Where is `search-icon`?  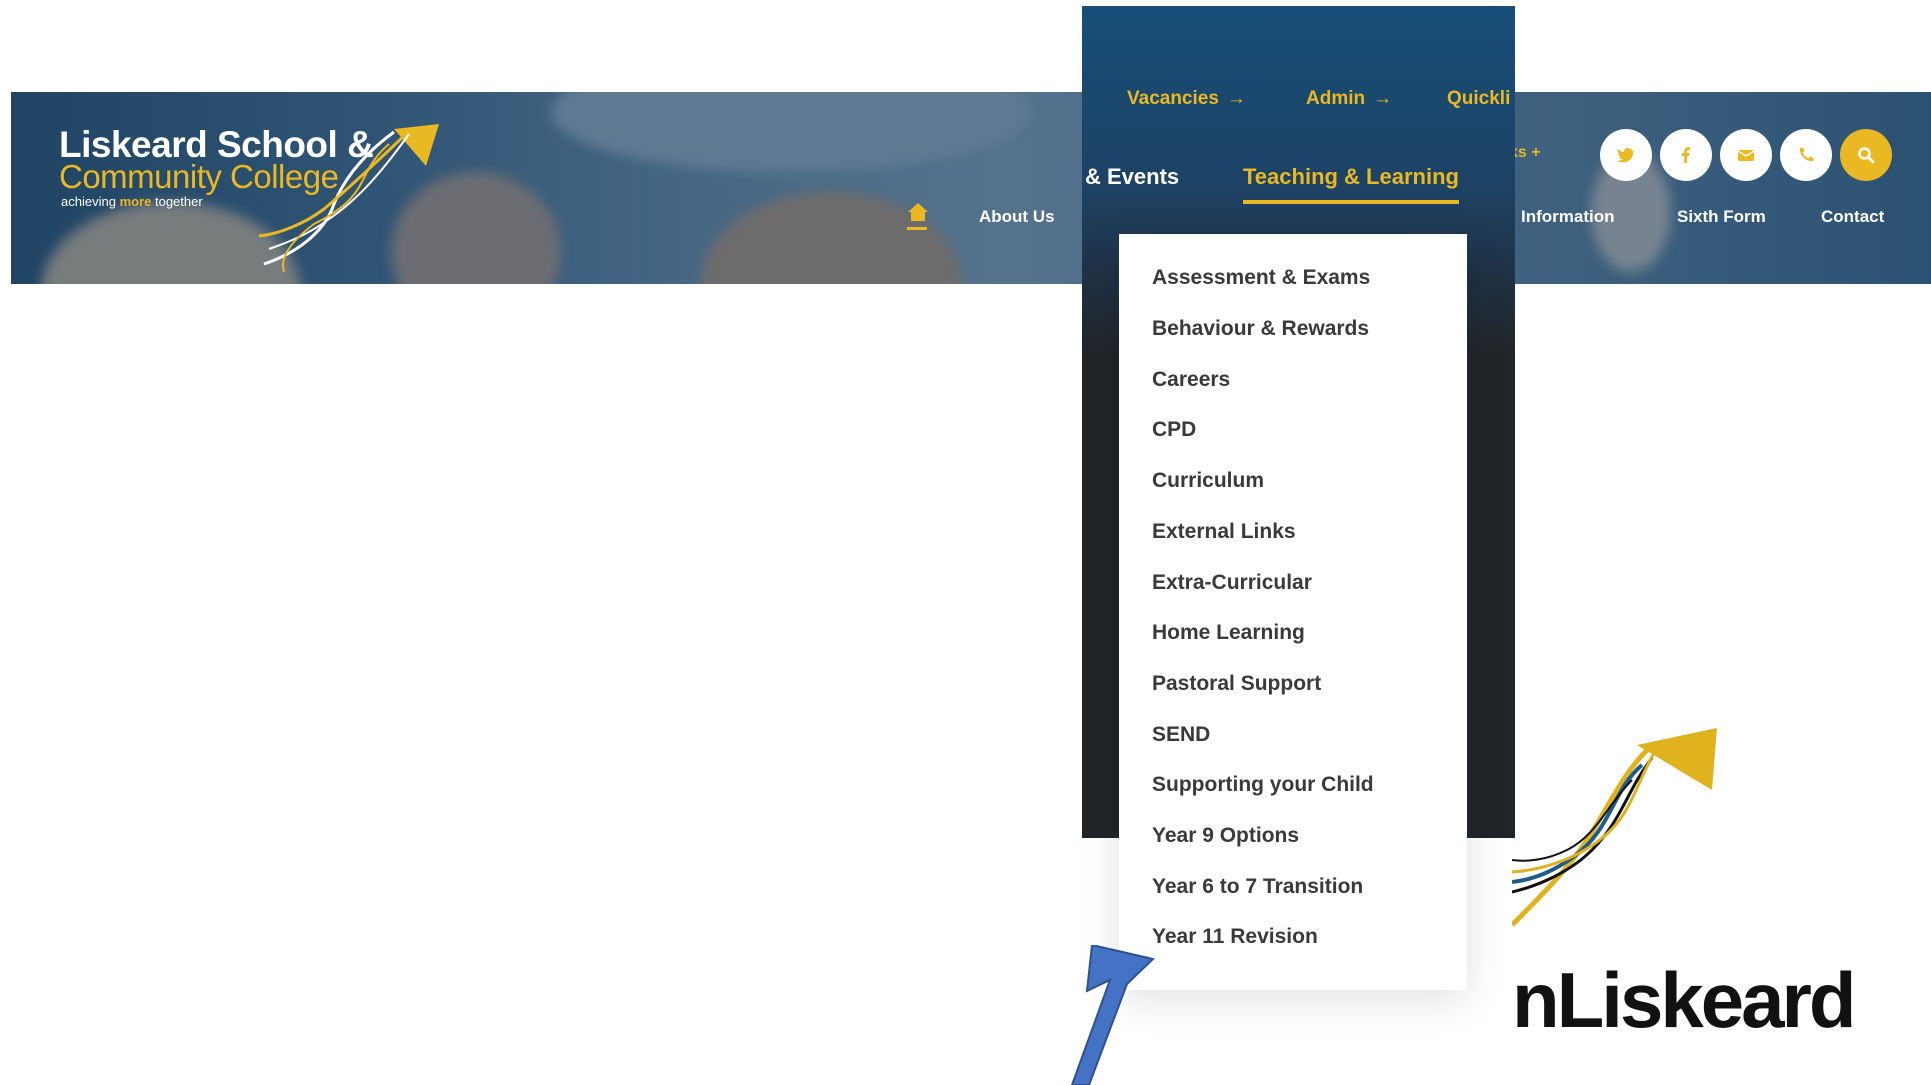
search-icon is located at coordinates (1866, 155).